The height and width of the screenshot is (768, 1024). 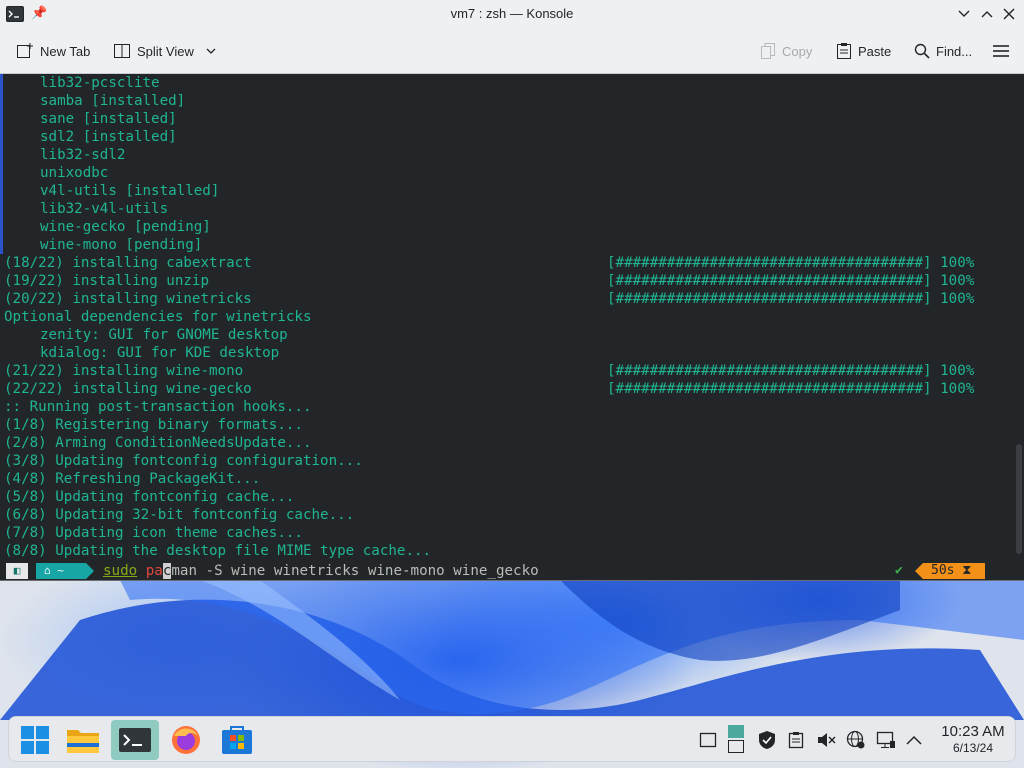 What do you see at coordinates (17, 571) in the screenshot?
I see `os-logo-icon: ◧` at bounding box center [17, 571].